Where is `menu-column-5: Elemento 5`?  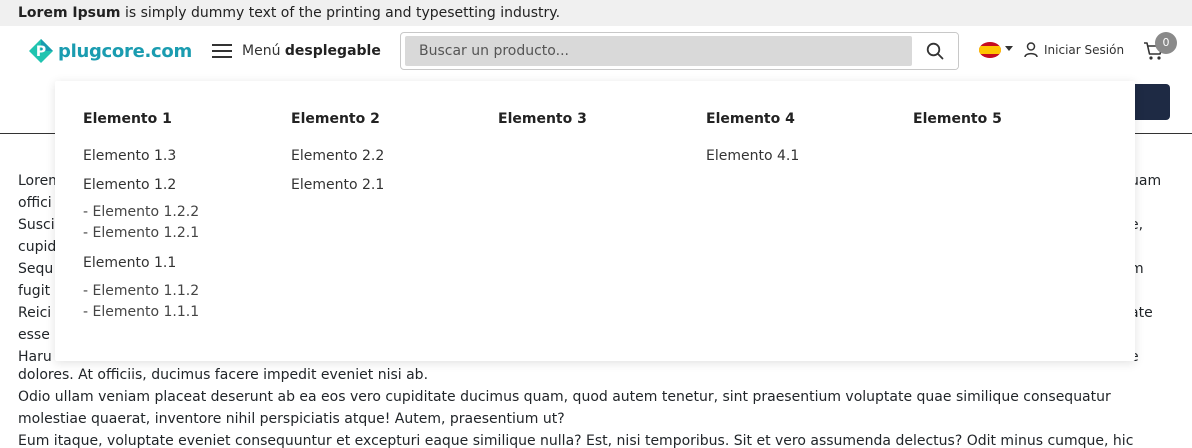 menu-column-5: Elemento 5 is located at coordinates (1013, 119).